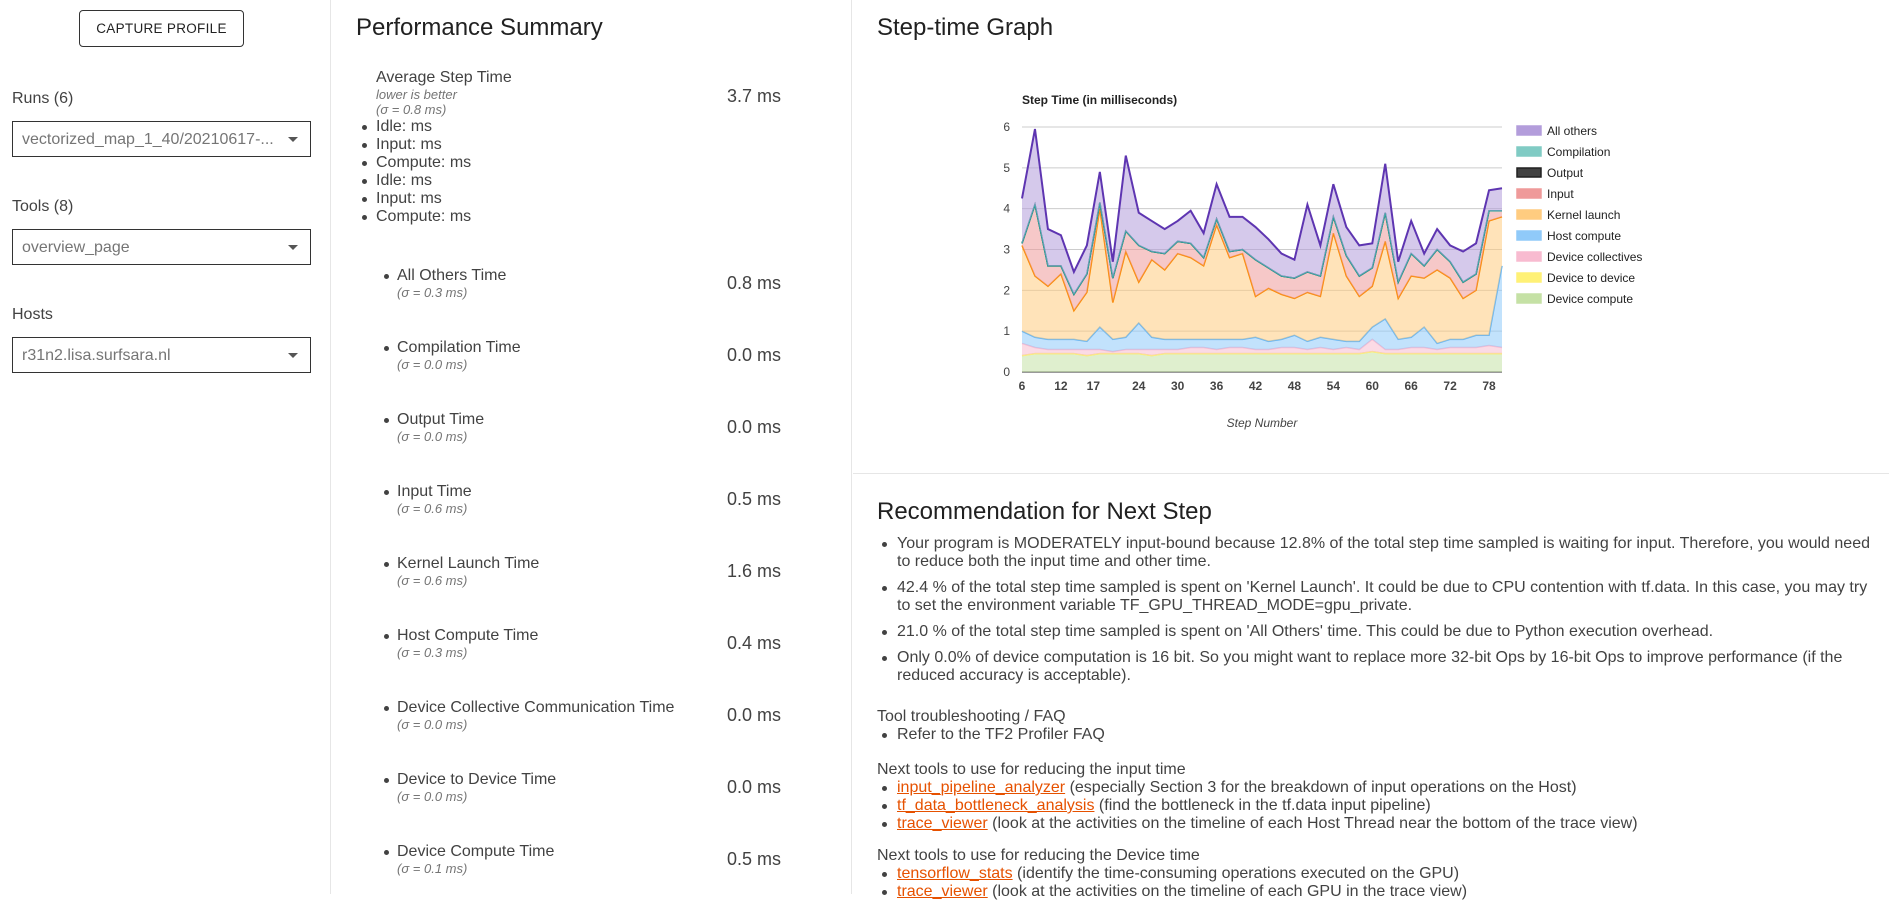  Describe the element at coordinates (1006, 250) in the screenshot. I see `y-tick-label: 3` at that location.